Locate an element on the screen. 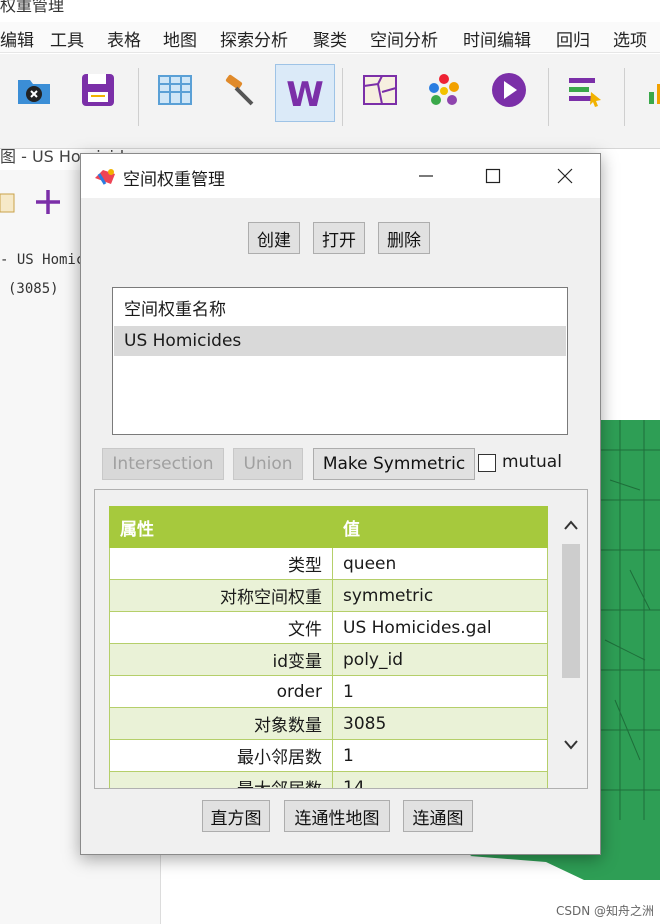 This screenshot has width=660, height=924. menu-cluster: 聚类 is located at coordinates (330, 38).